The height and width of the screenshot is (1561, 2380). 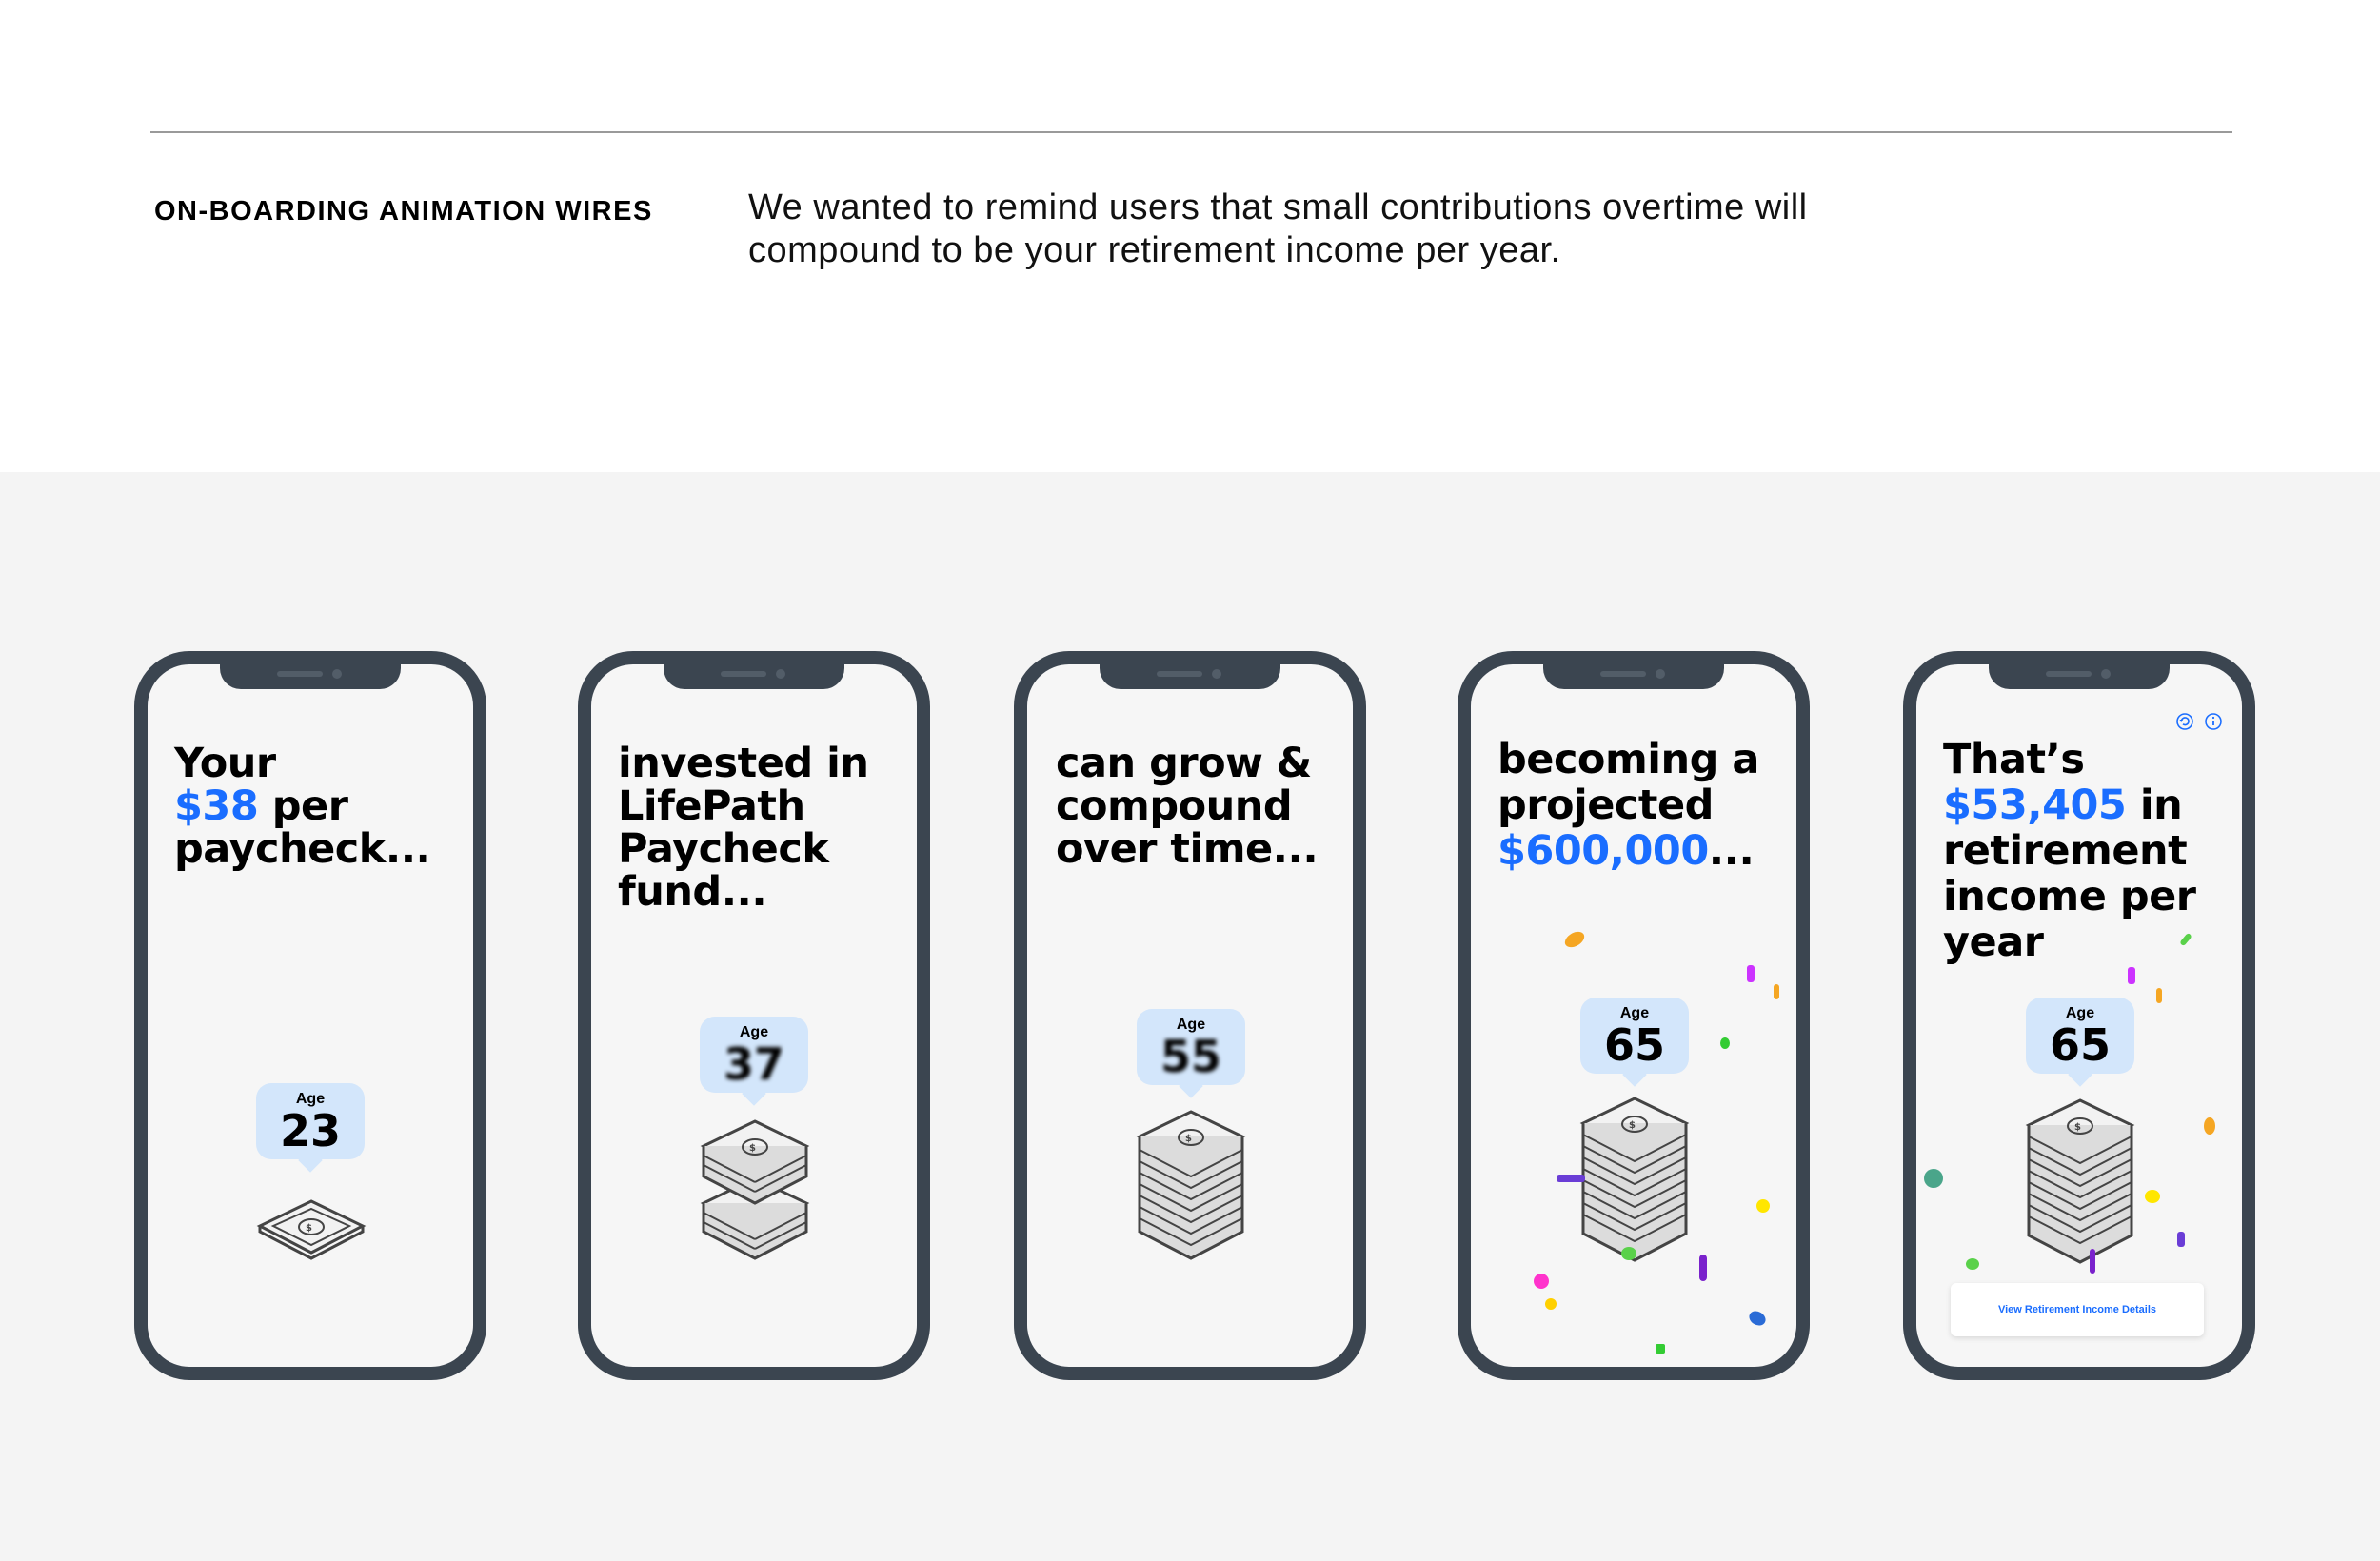 What do you see at coordinates (310, 1130) in the screenshot?
I see `age-value: 23` at bounding box center [310, 1130].